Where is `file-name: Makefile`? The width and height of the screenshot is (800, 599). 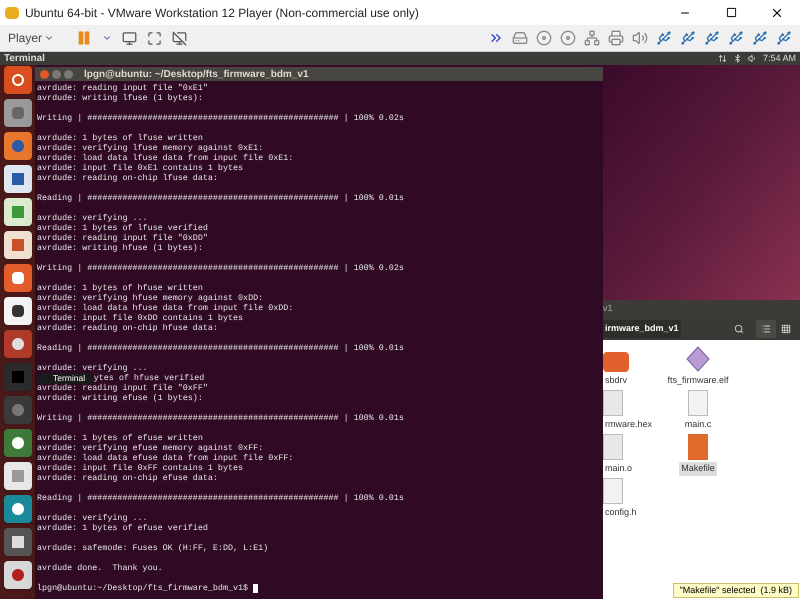 file-name: Makefile is located at coordinates (698, 469).